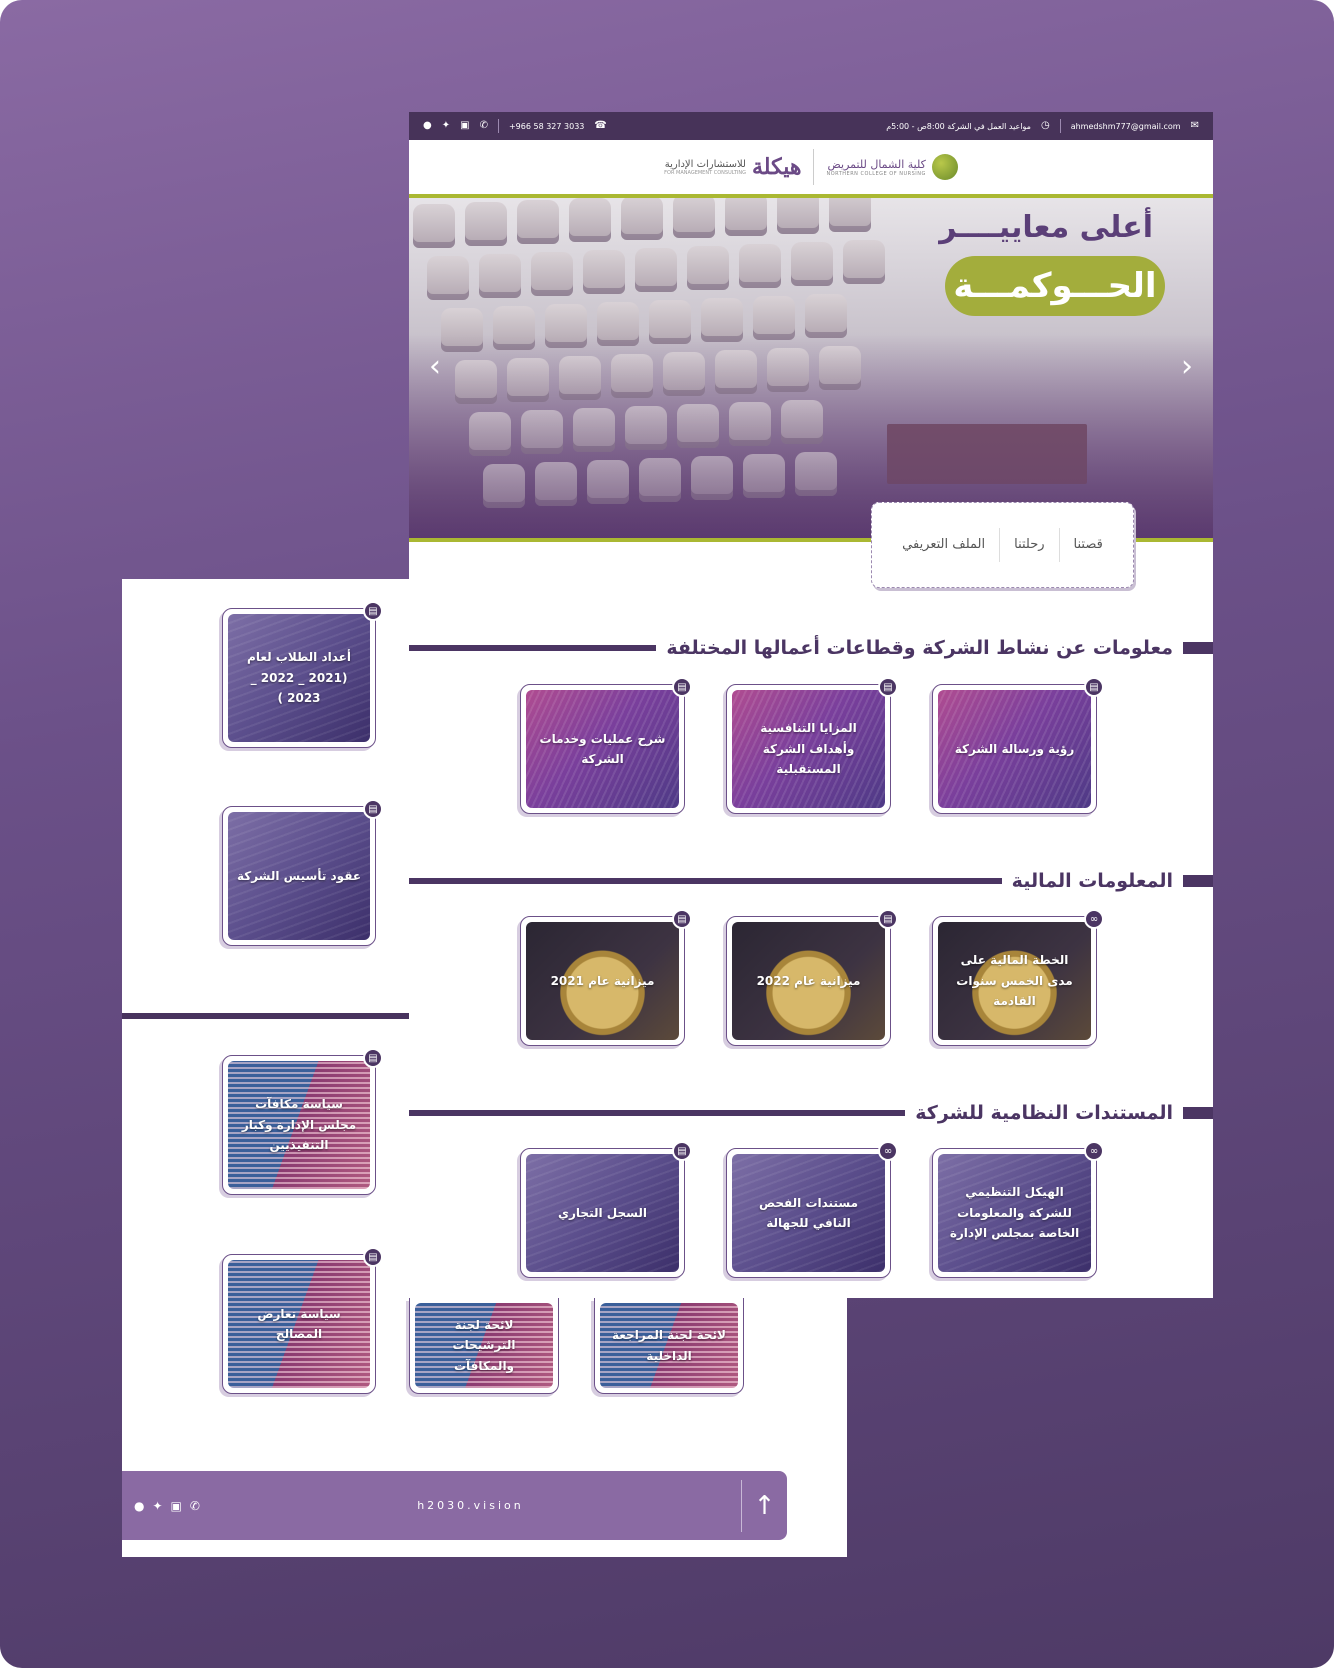 The height and width of the screenshot is (1668, 1334). I want to click on consulting-logo-english: FOR MANAGEMENT CONSULTING, so click(705, 172).